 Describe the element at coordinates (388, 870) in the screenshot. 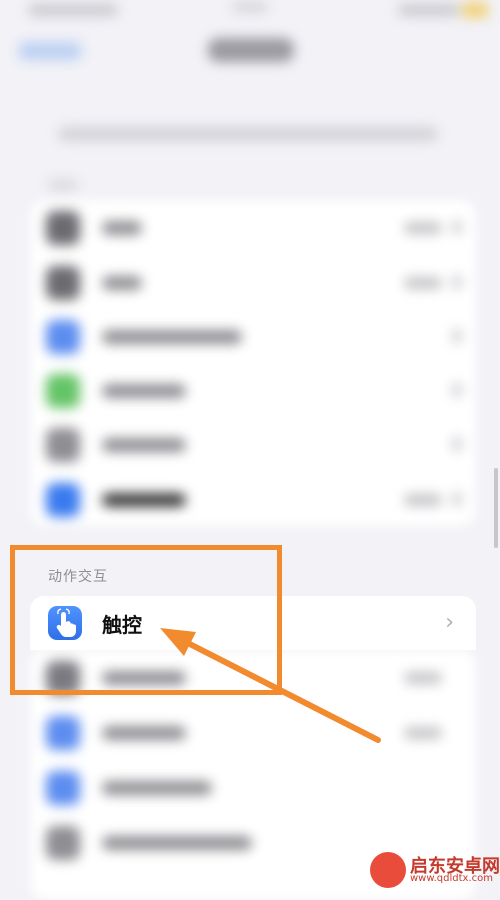

I see `watermark-logo` at that location.